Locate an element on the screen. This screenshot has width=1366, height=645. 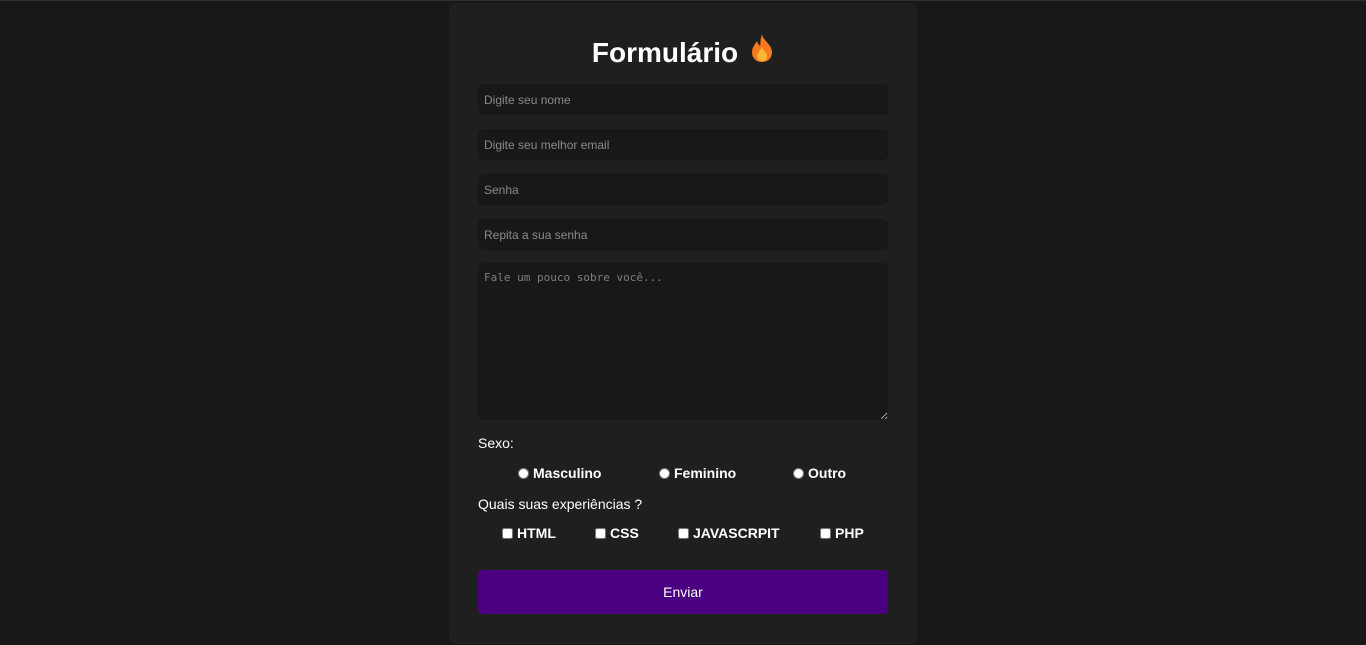
checkbox-label-javascript: JAVASCRPIT is located at coordinates (736, 533).